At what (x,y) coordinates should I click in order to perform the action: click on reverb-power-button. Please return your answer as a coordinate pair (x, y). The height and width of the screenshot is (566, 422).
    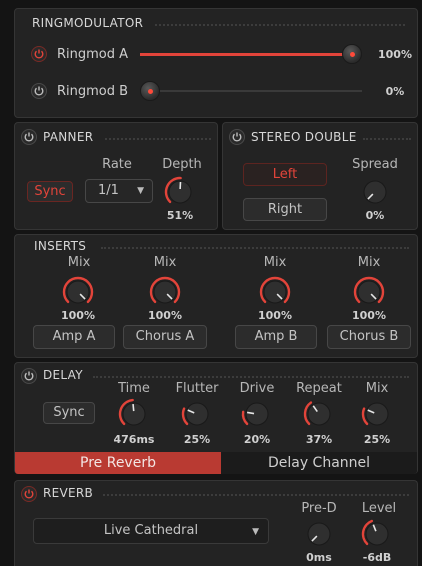
    Looking at the image, I should click on (29, 494).